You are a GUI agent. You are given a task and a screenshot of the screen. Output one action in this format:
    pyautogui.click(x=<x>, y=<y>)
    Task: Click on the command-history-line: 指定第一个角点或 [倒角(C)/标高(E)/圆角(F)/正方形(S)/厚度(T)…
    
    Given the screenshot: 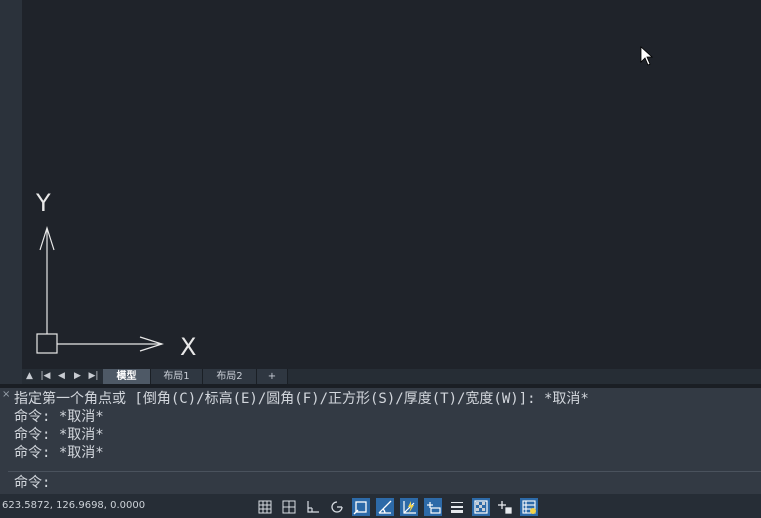 What is the action you would take?
    pyautogui.click(x=301, y=399)
    